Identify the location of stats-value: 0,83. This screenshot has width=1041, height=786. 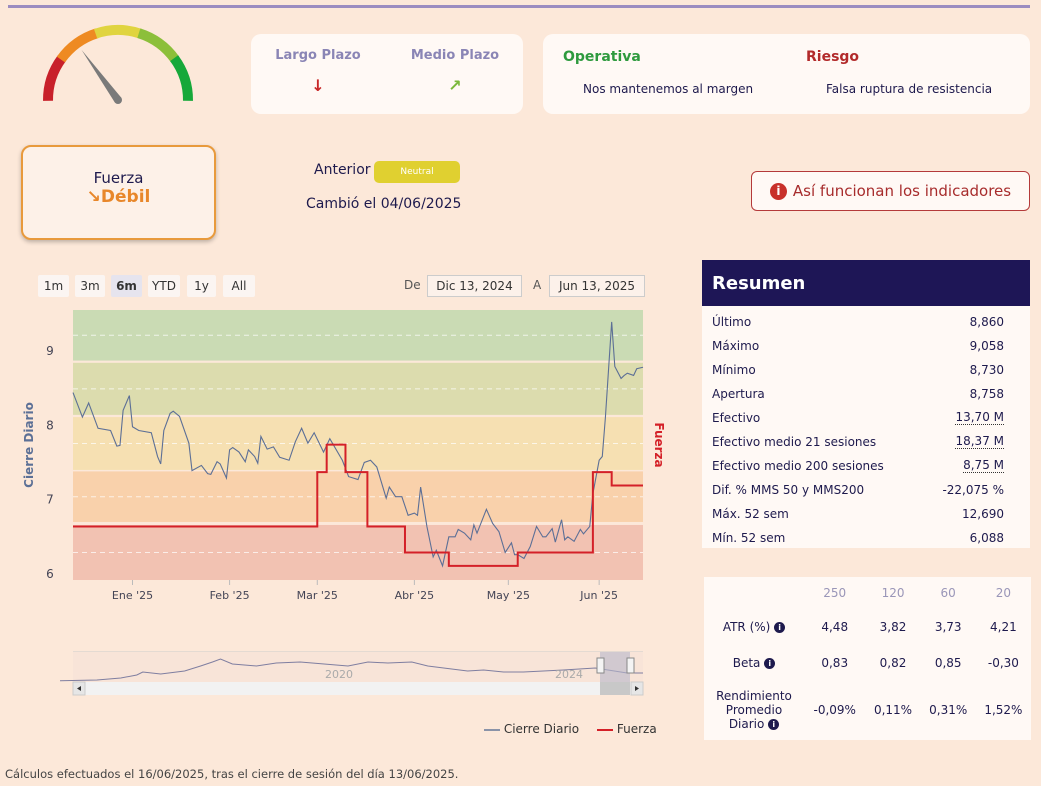
(835, 663).